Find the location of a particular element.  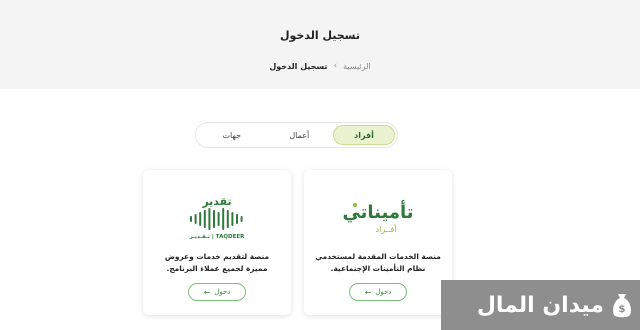

watermark-text: ميدان المال is located at coordinates (540, 305).